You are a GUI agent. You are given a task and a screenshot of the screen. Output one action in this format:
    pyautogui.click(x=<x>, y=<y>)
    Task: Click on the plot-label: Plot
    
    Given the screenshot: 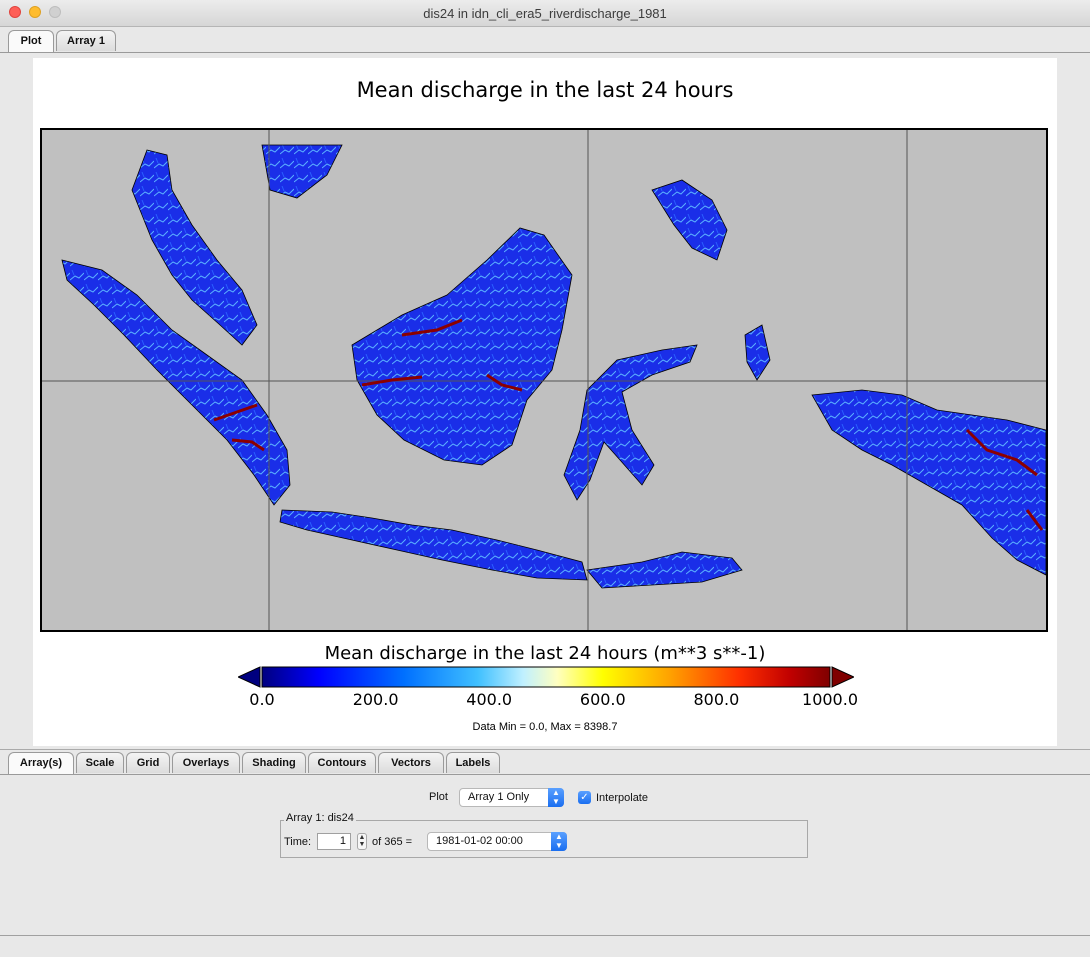 What is the action you would take?
    pyautogui.click(x=438, y=797)
    